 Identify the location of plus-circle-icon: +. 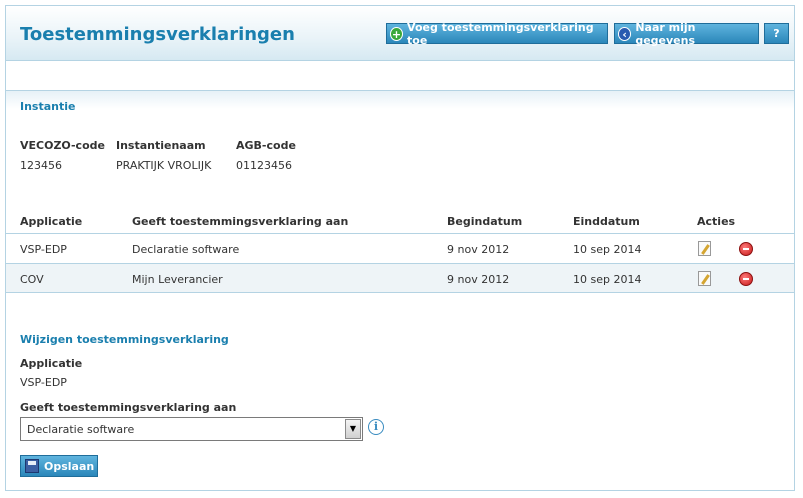
(397, 33).